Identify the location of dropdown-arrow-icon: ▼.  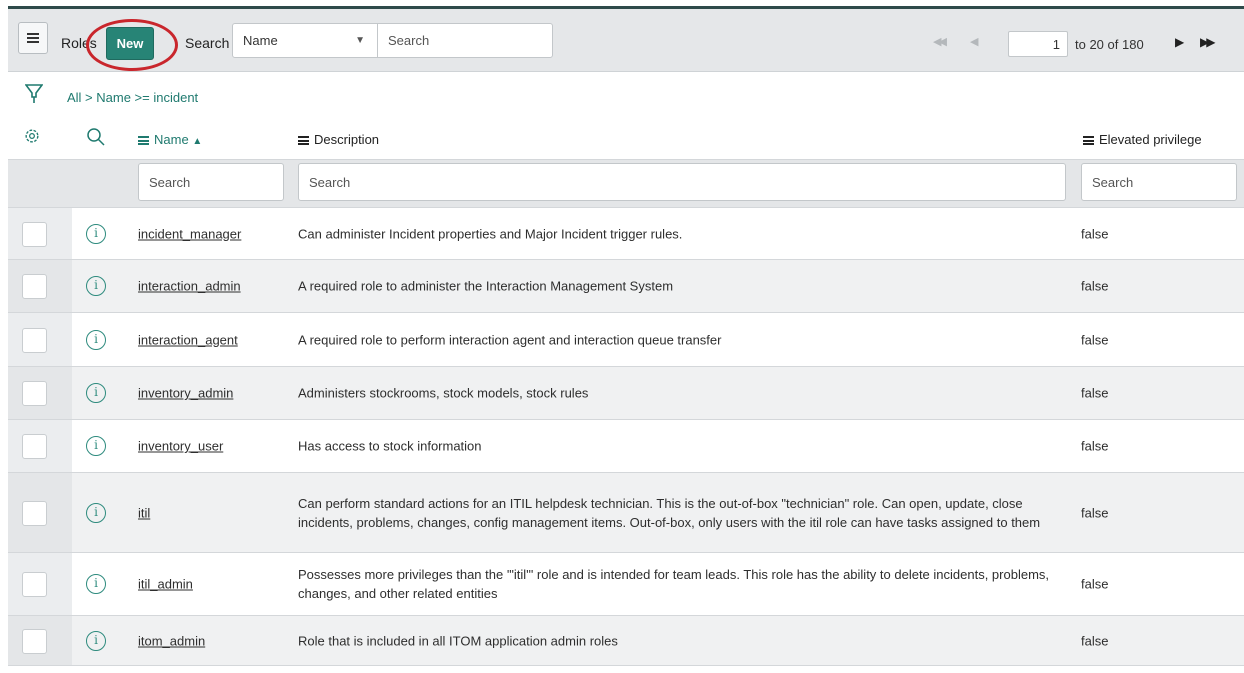
(360, 40).